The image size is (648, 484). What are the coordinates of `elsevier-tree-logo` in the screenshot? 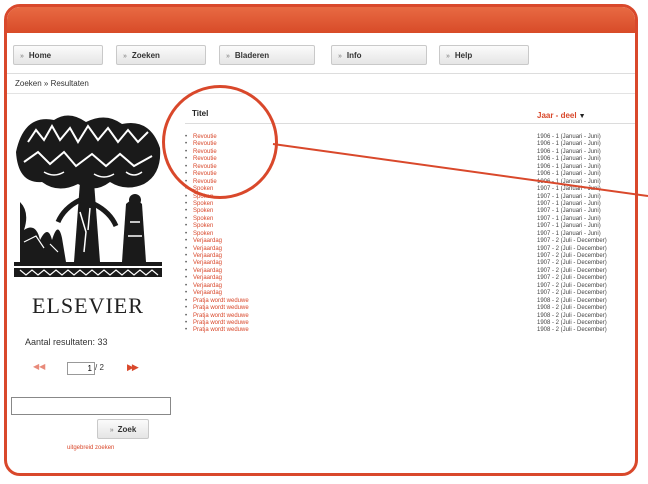 It's located at (88, 194).